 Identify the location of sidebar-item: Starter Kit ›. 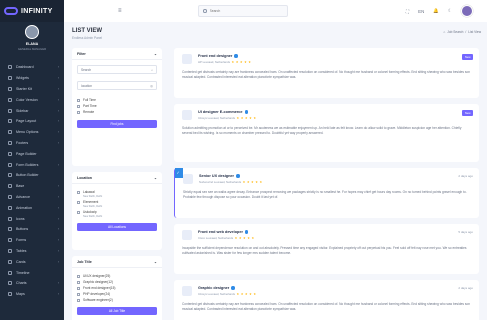
(32, 89).